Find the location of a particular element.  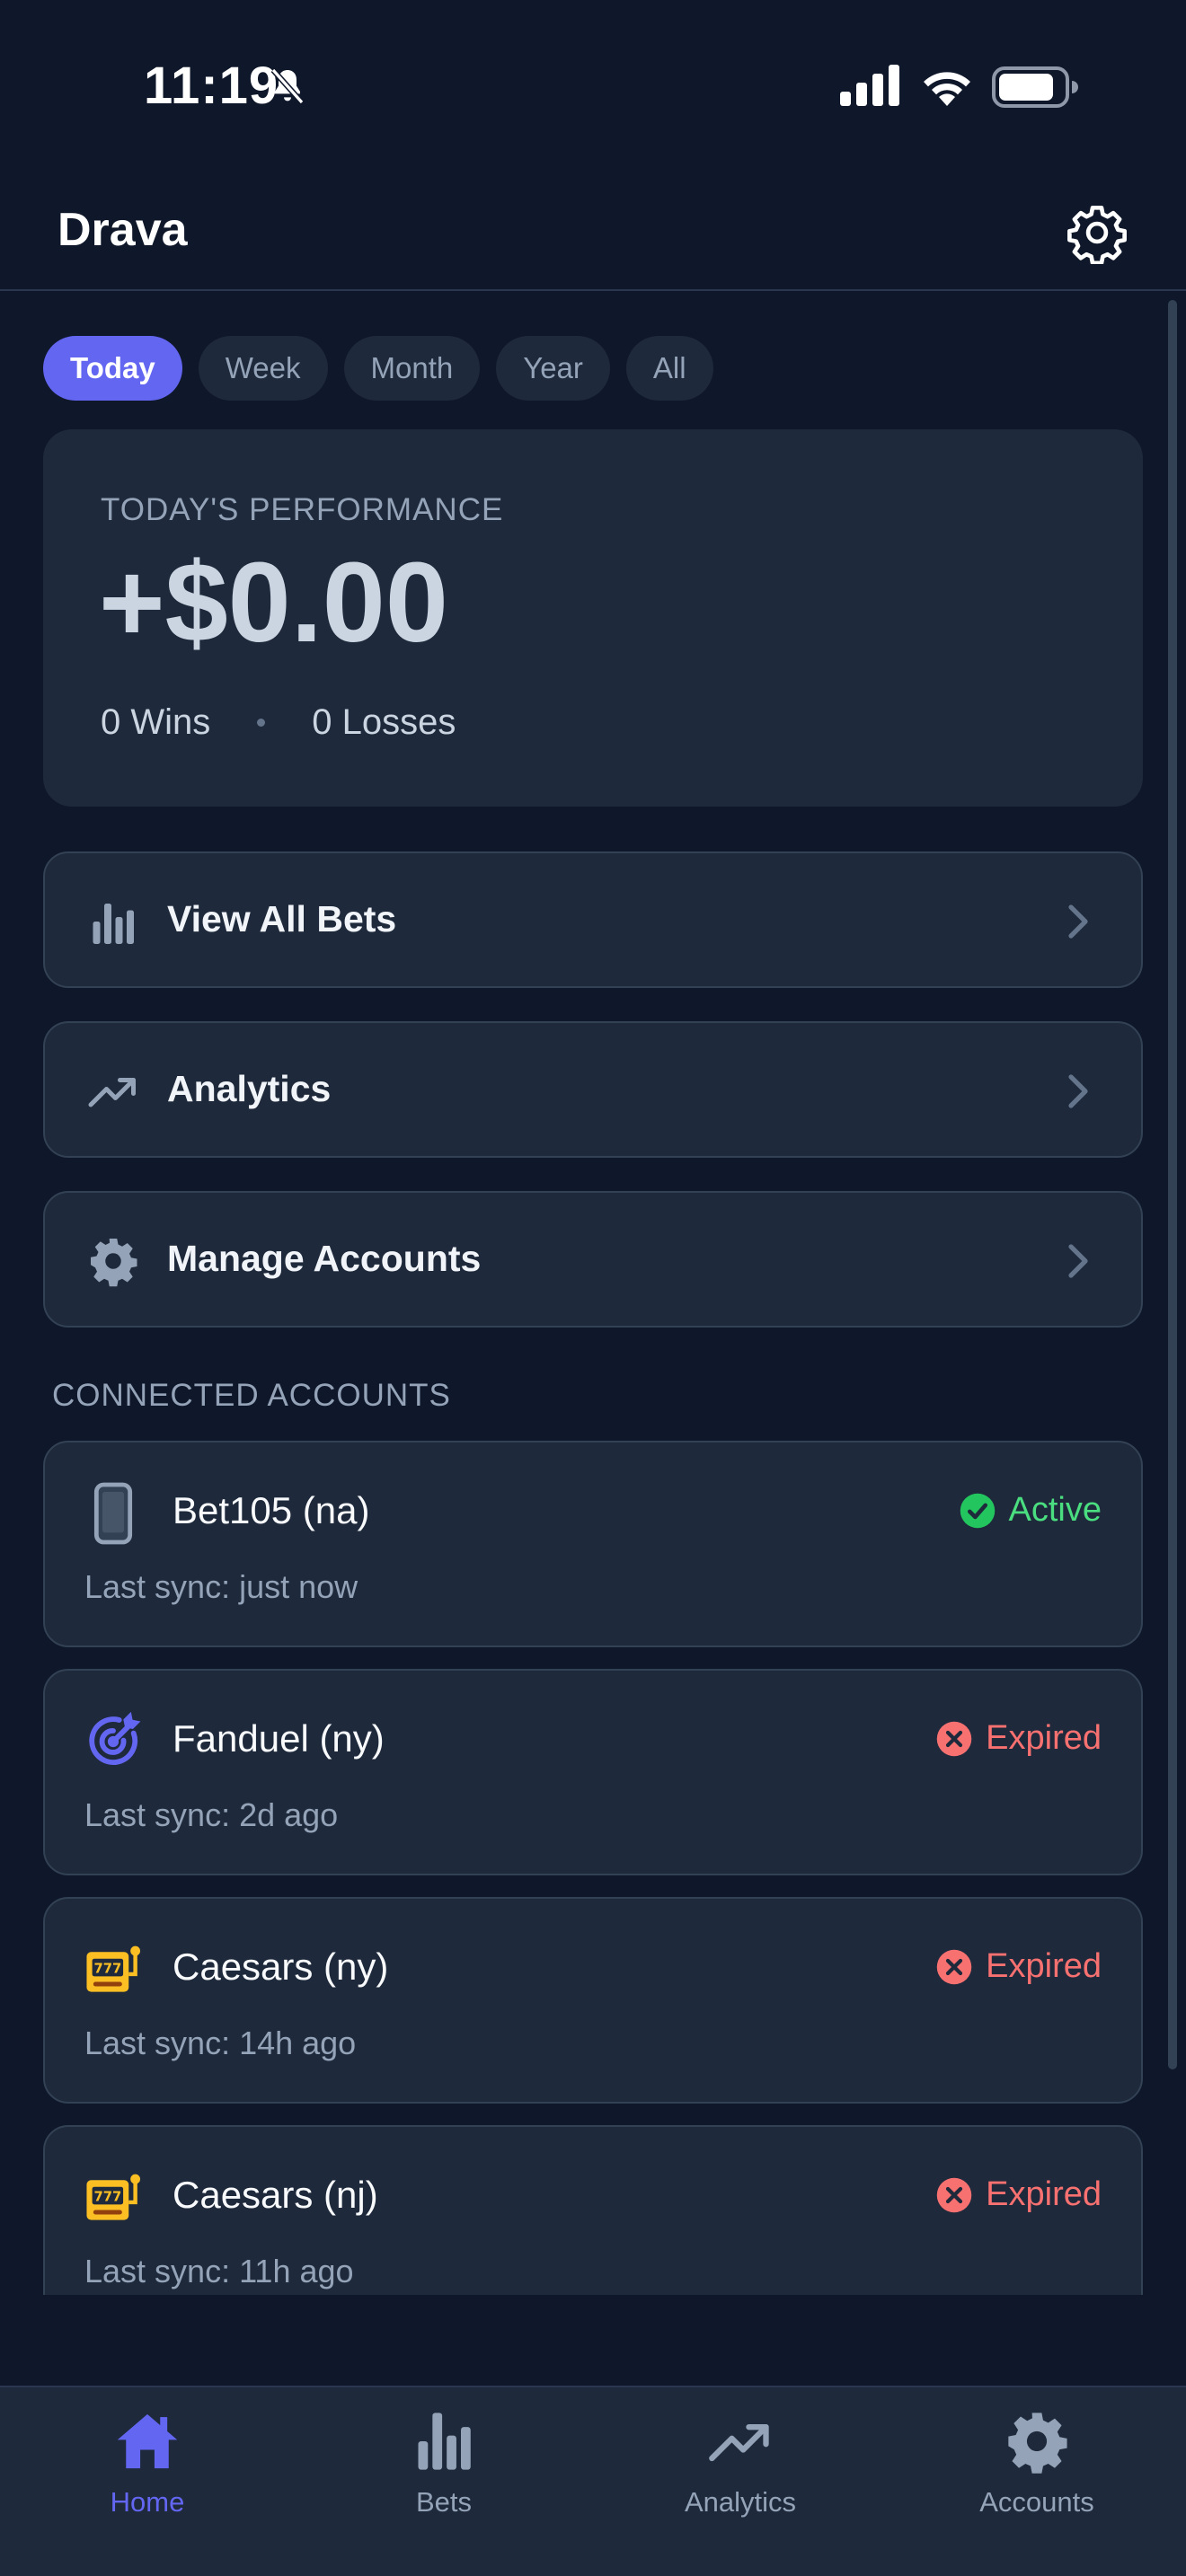

target-icon is located at coordinates (115, 1738).